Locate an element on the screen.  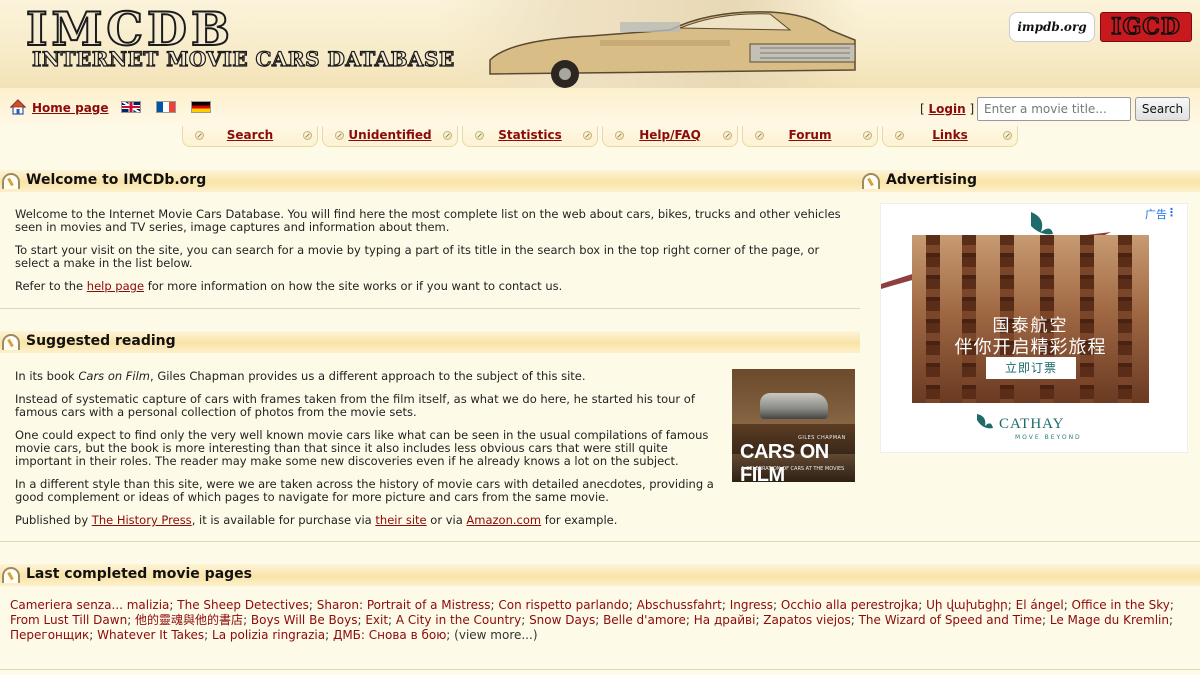
impdb-partner-logo: impdb.org is located at coordinates (1052, 27).